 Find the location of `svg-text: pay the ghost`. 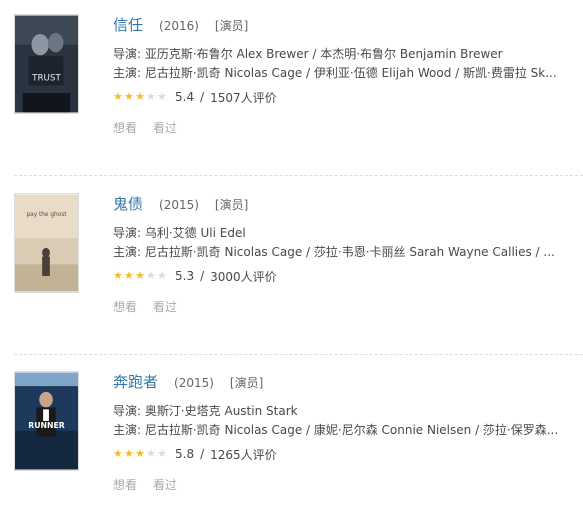

svg-text: pay the ghost is located at coordinates (46, 215).